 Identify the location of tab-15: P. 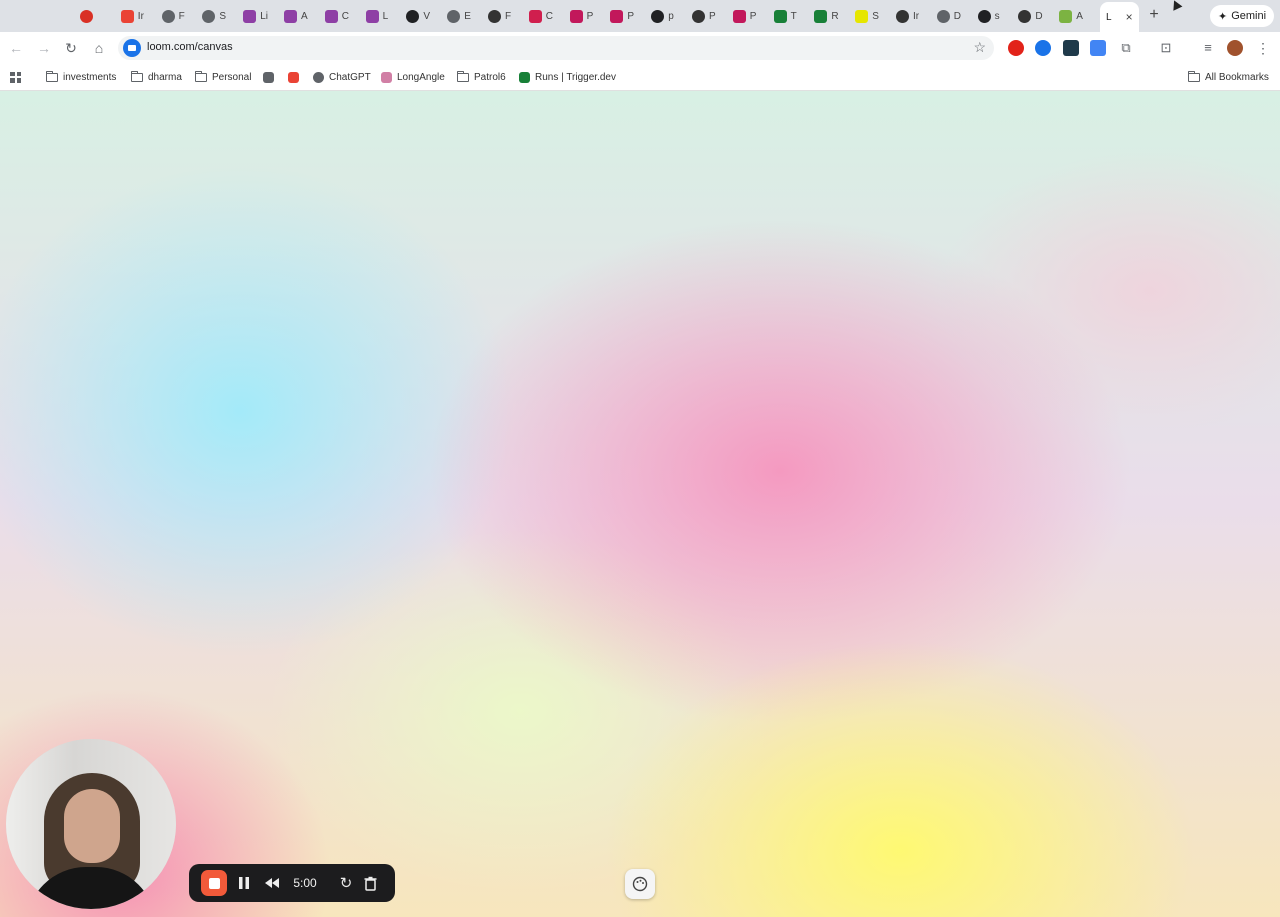
(704, 16).